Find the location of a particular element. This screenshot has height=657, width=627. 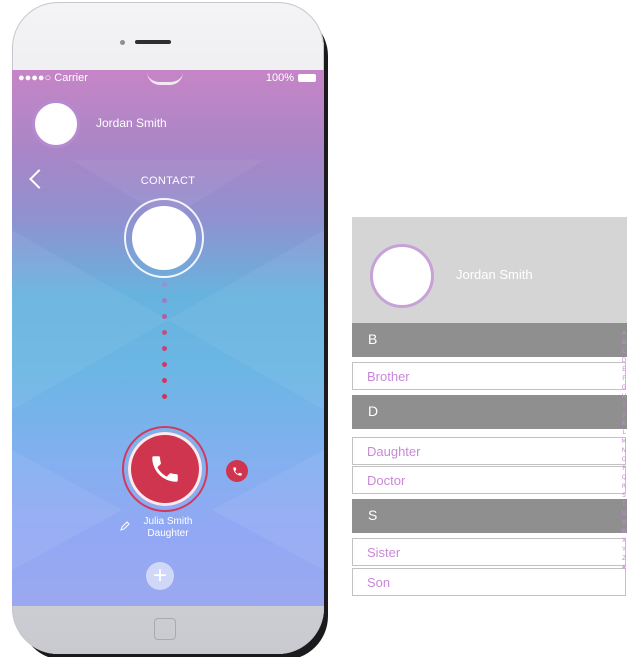

index-letter: Q is located at coordinates (623, 477).